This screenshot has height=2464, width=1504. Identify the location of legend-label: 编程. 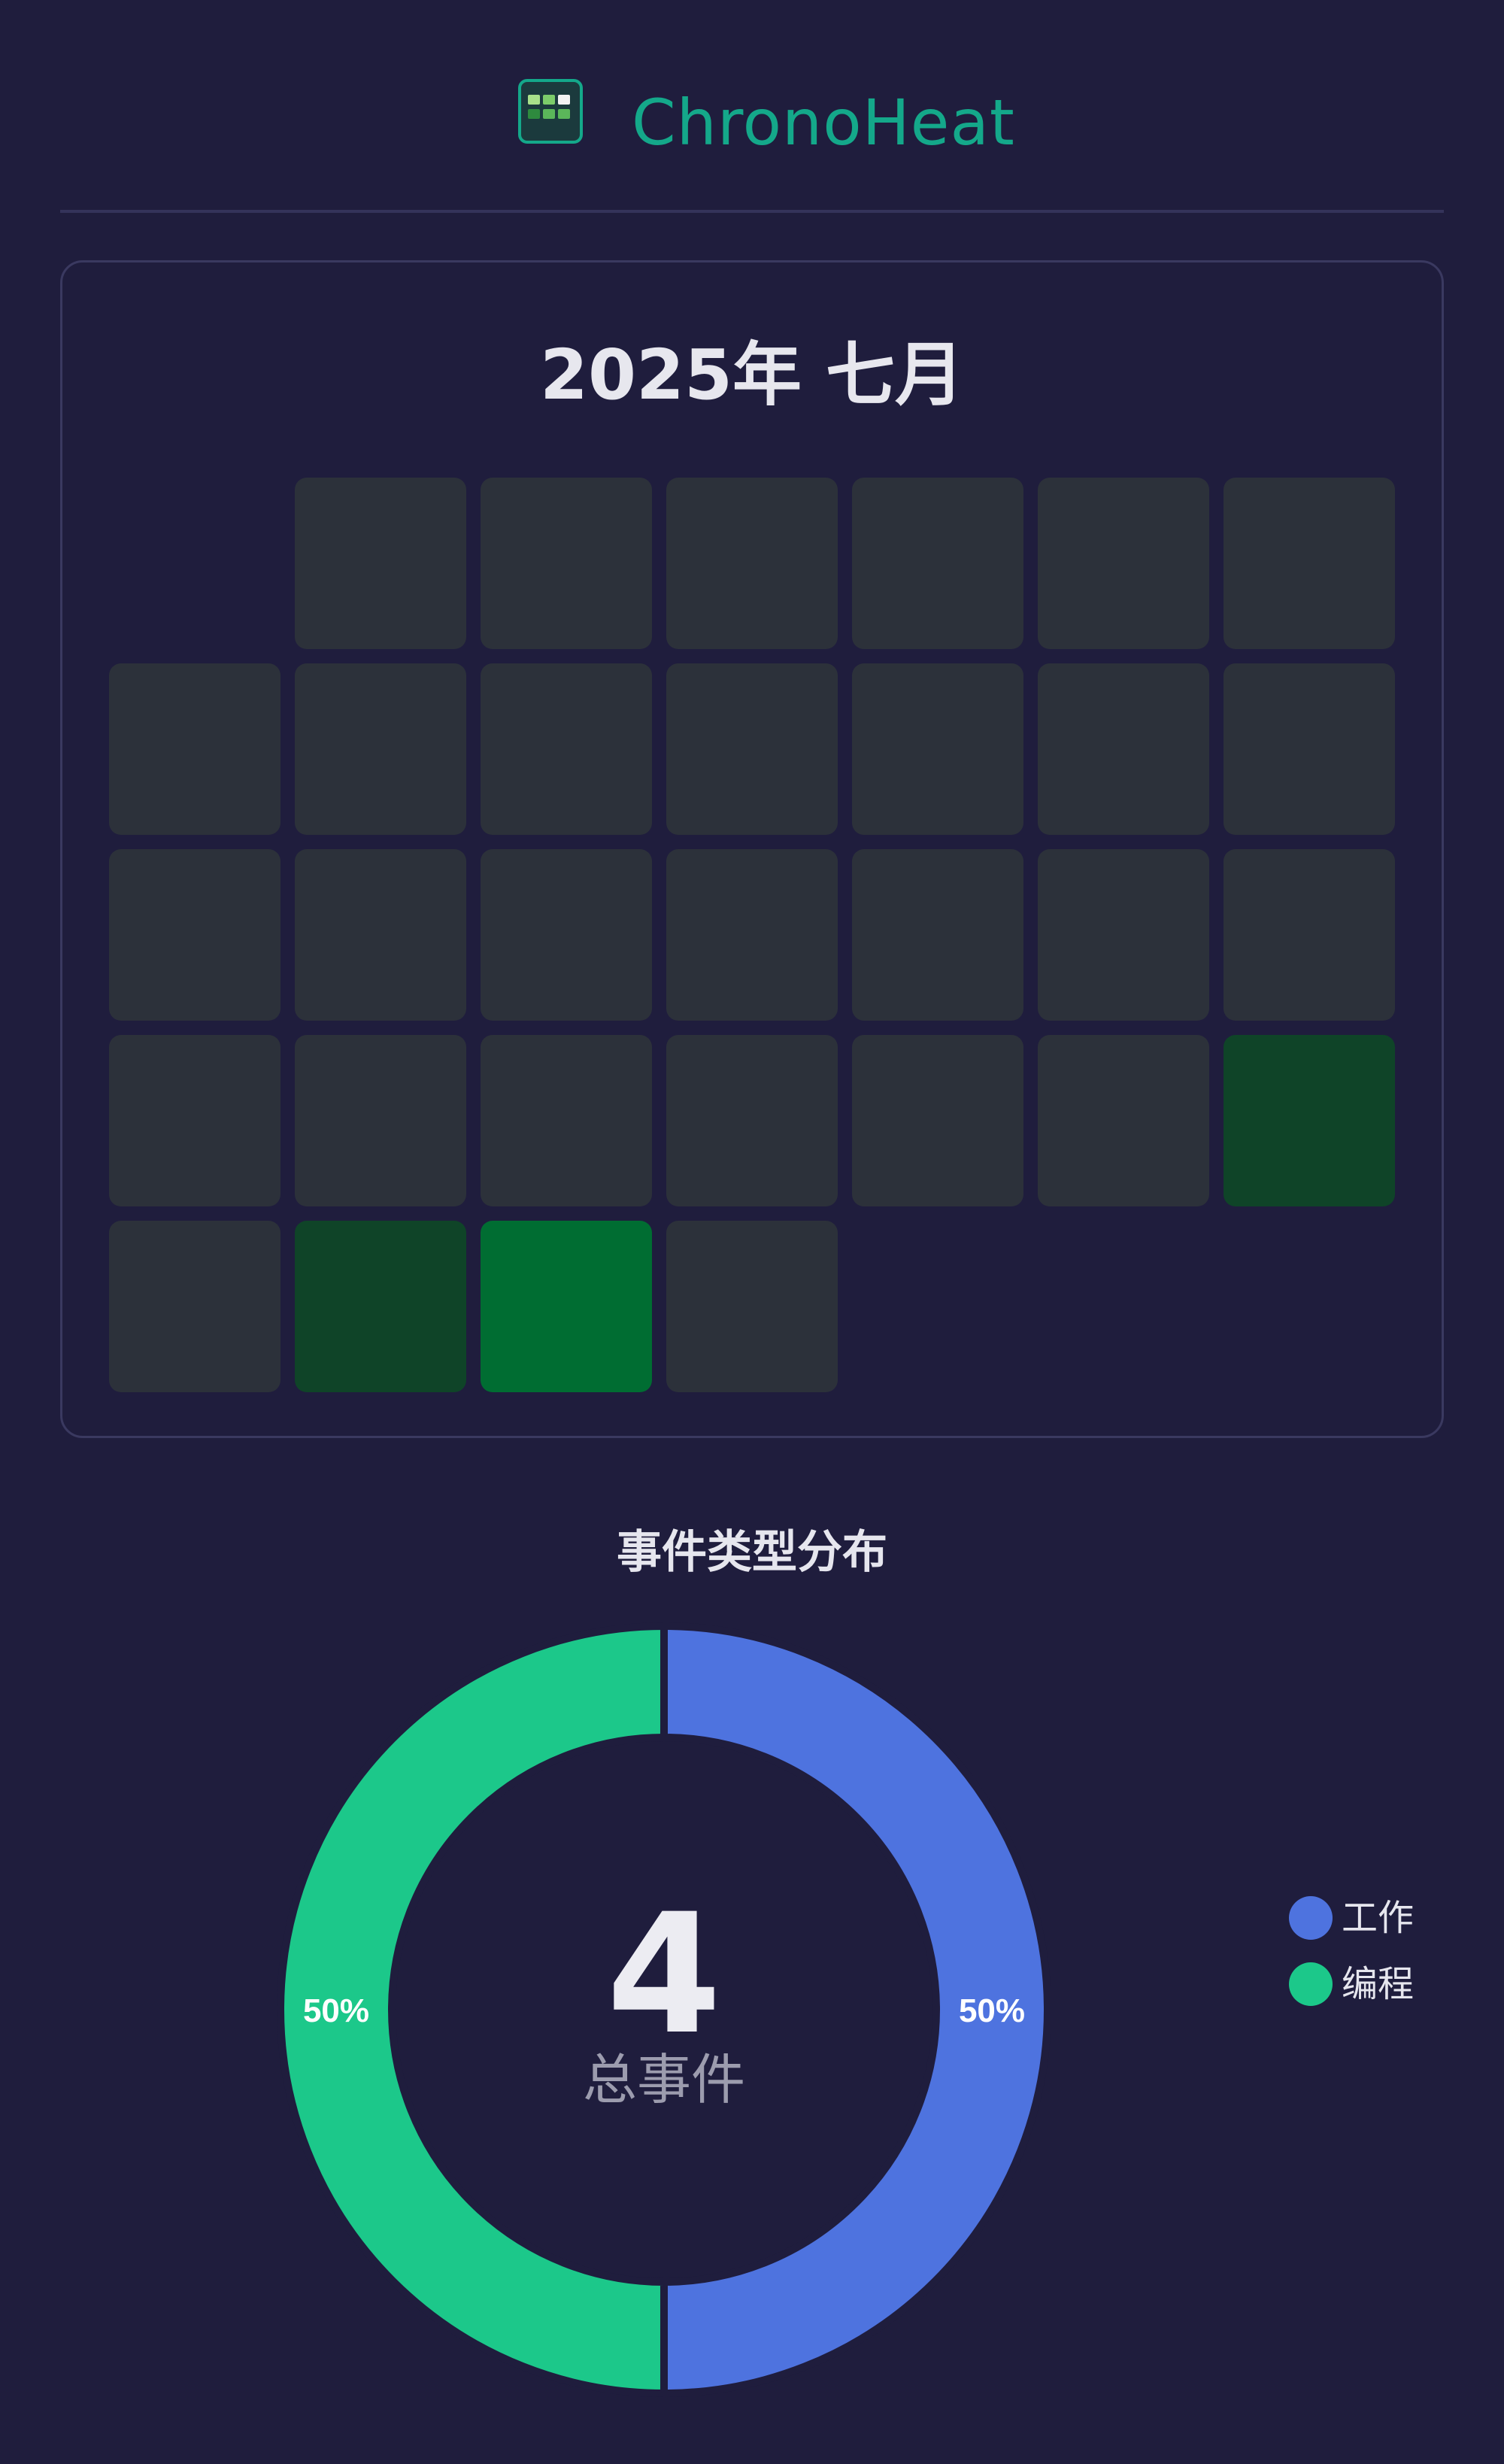
(1378, 1984).